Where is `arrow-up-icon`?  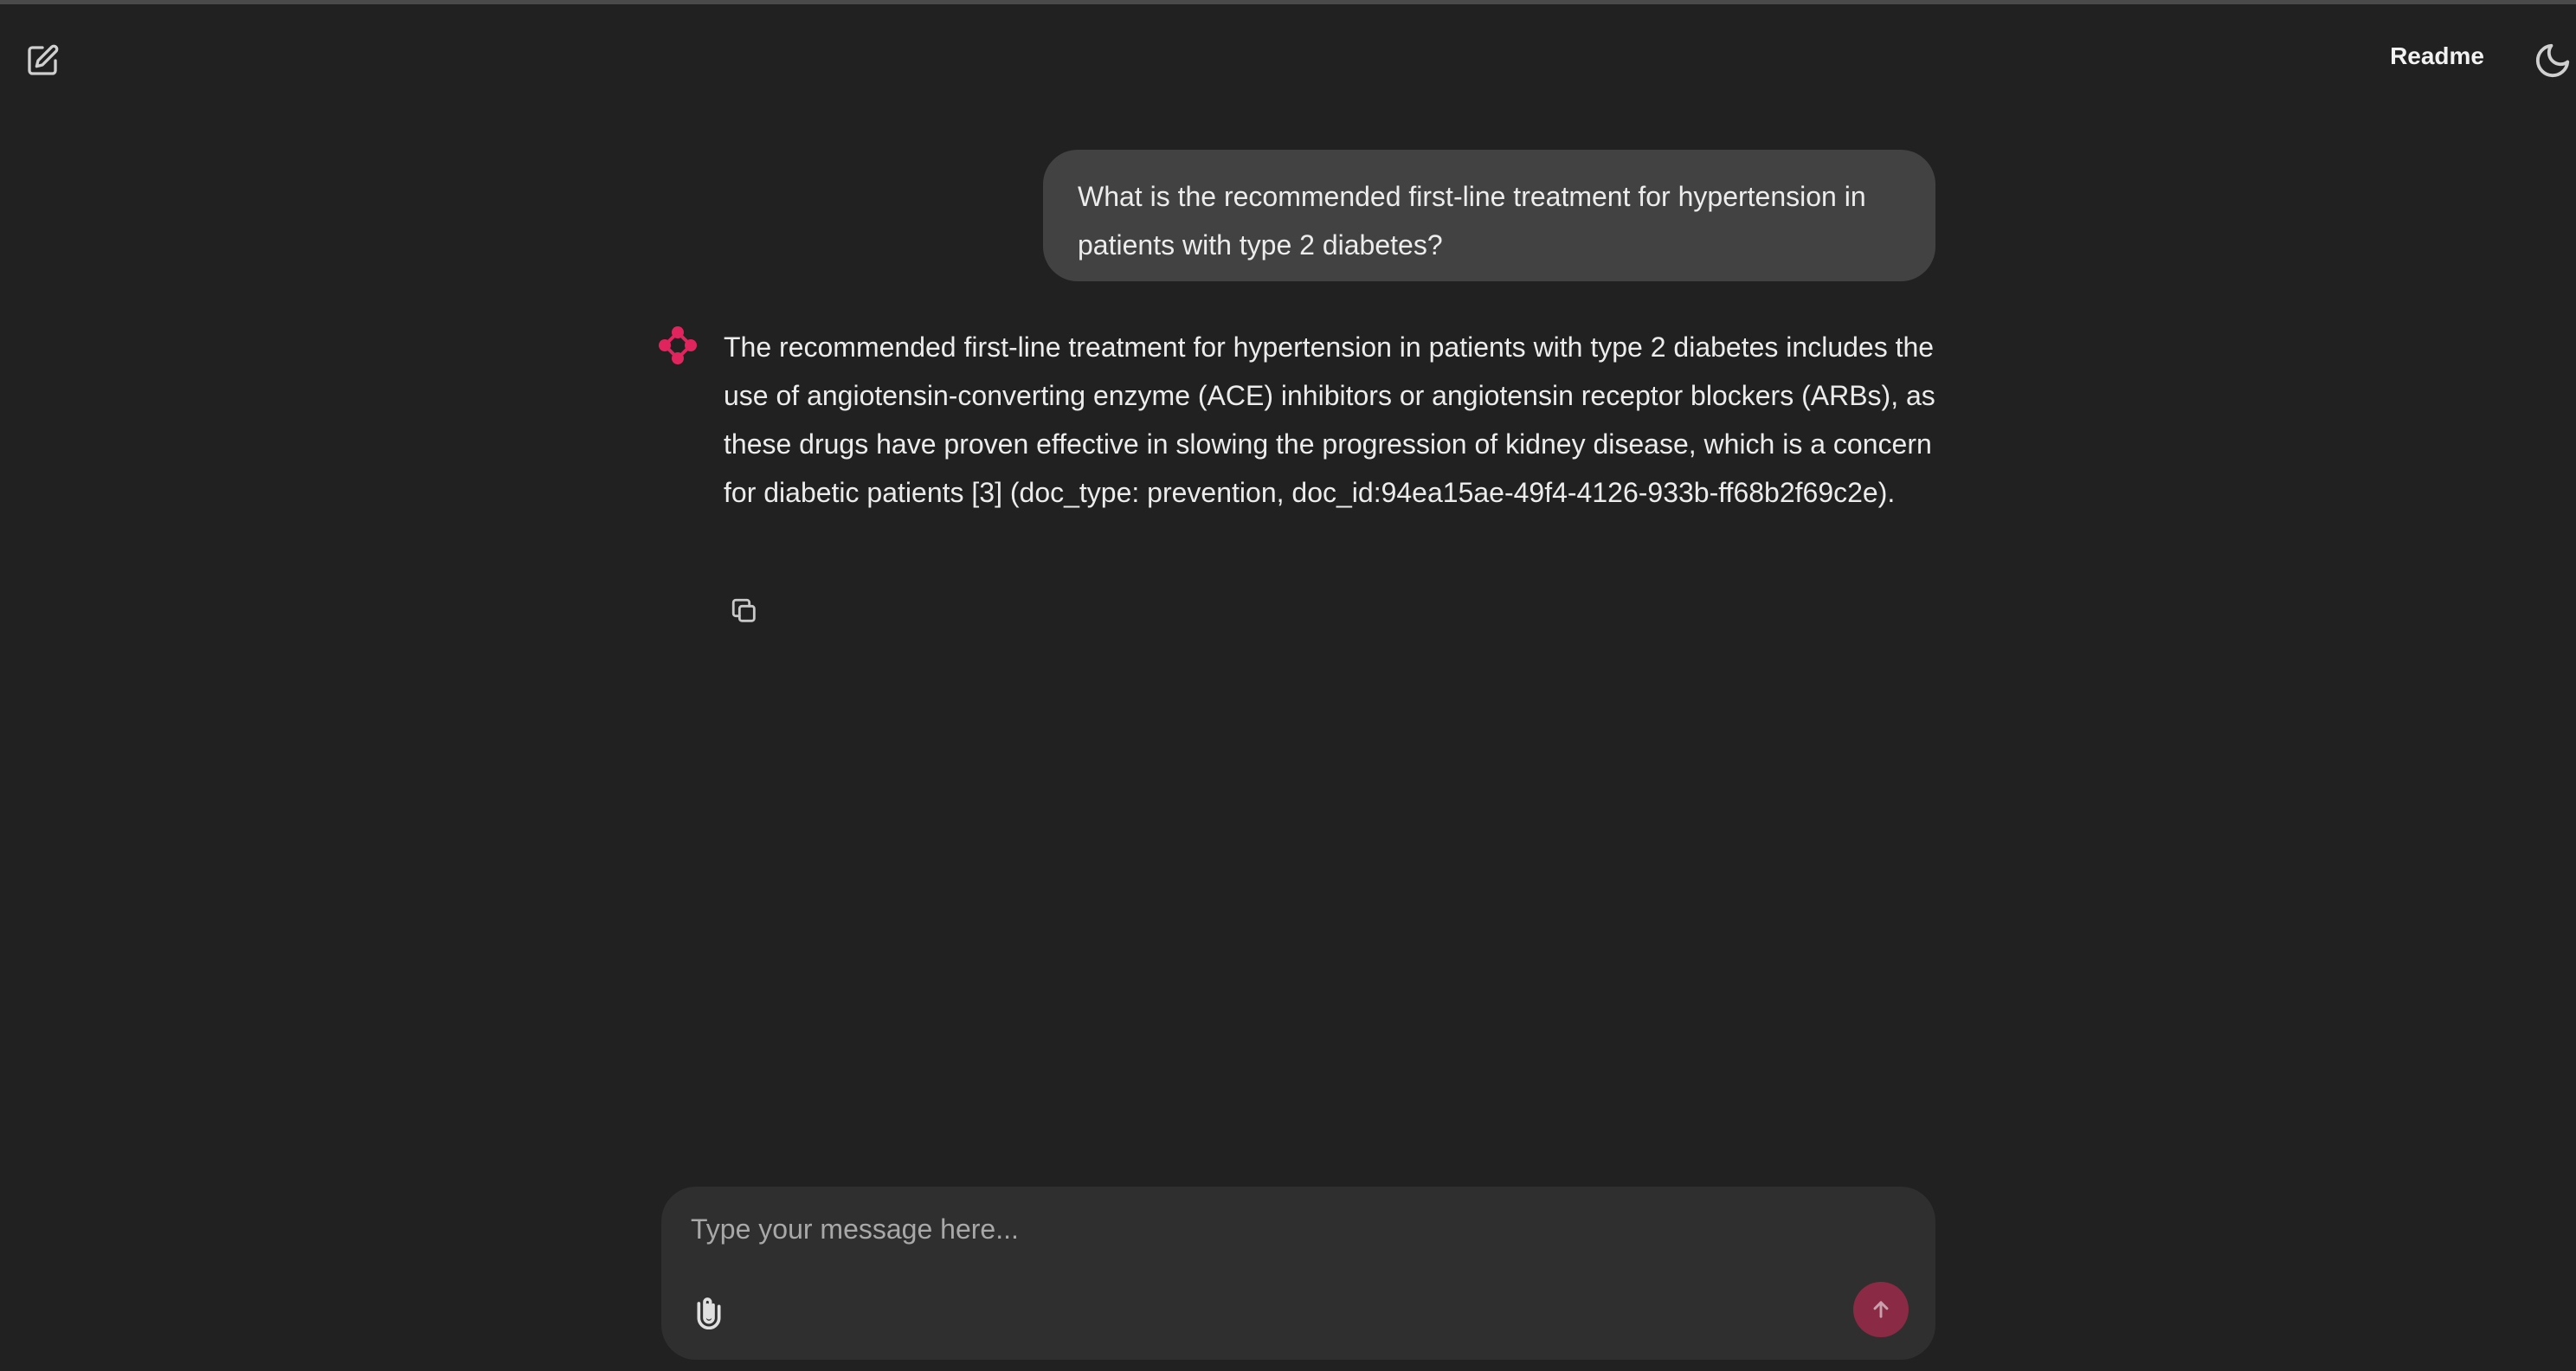 arrow-up-icon is located at coordinates (1881, 1309).